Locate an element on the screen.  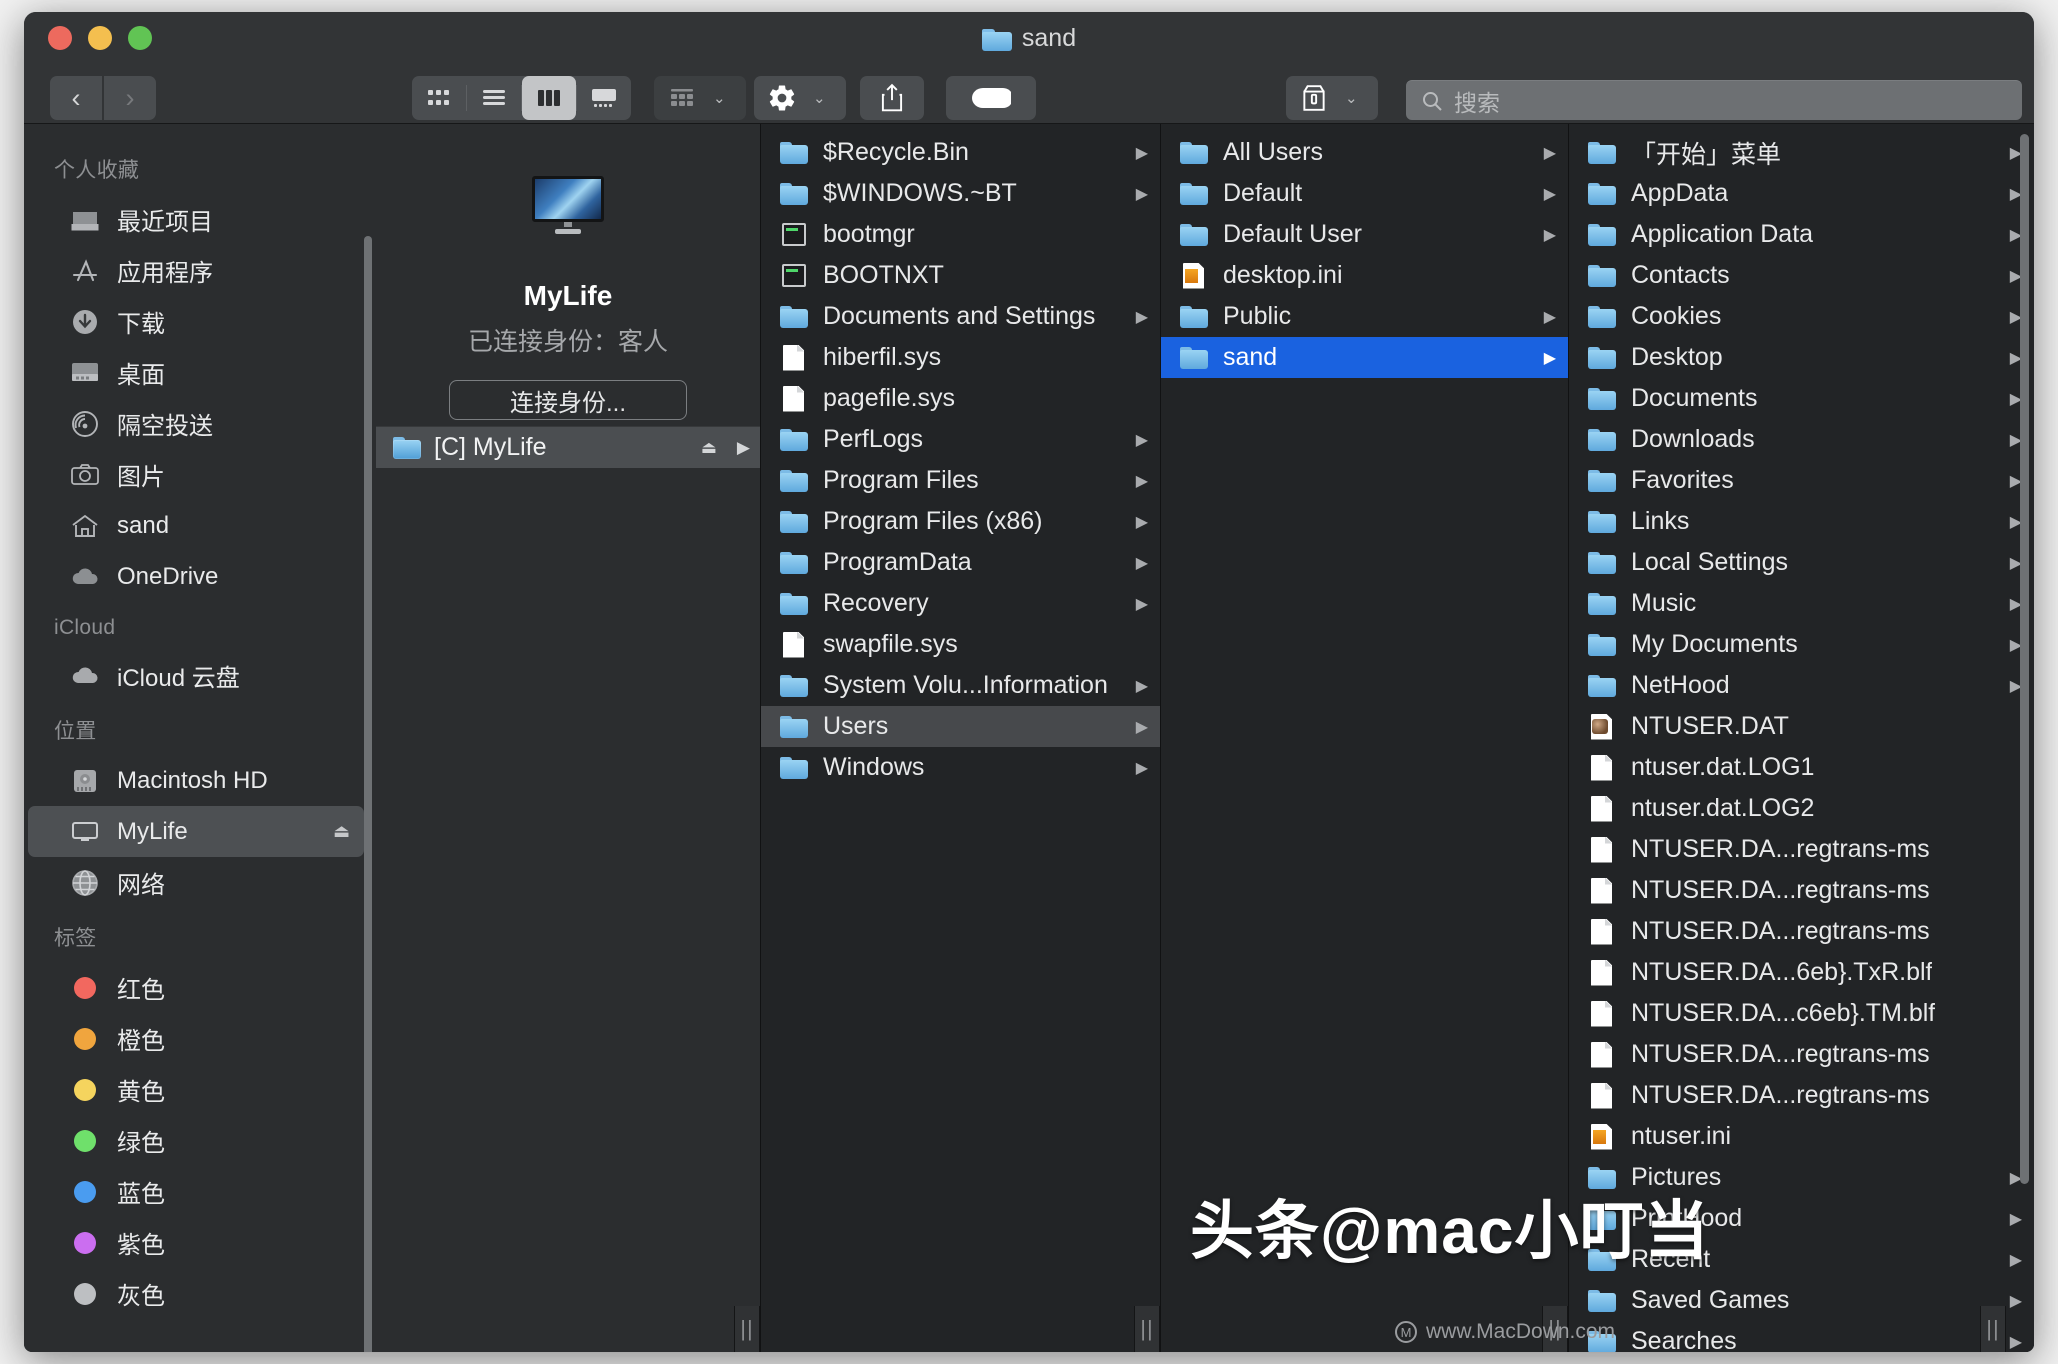
list-item: Public ▶ is located at coordinates (1364, 316).